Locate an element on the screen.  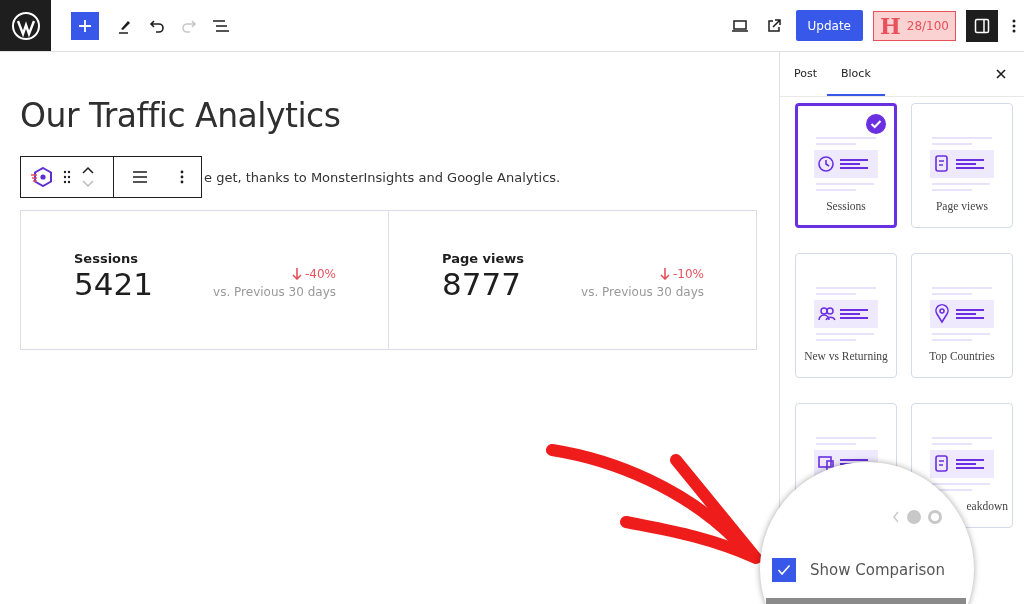
checkbox is located at coordinates (784, 570).